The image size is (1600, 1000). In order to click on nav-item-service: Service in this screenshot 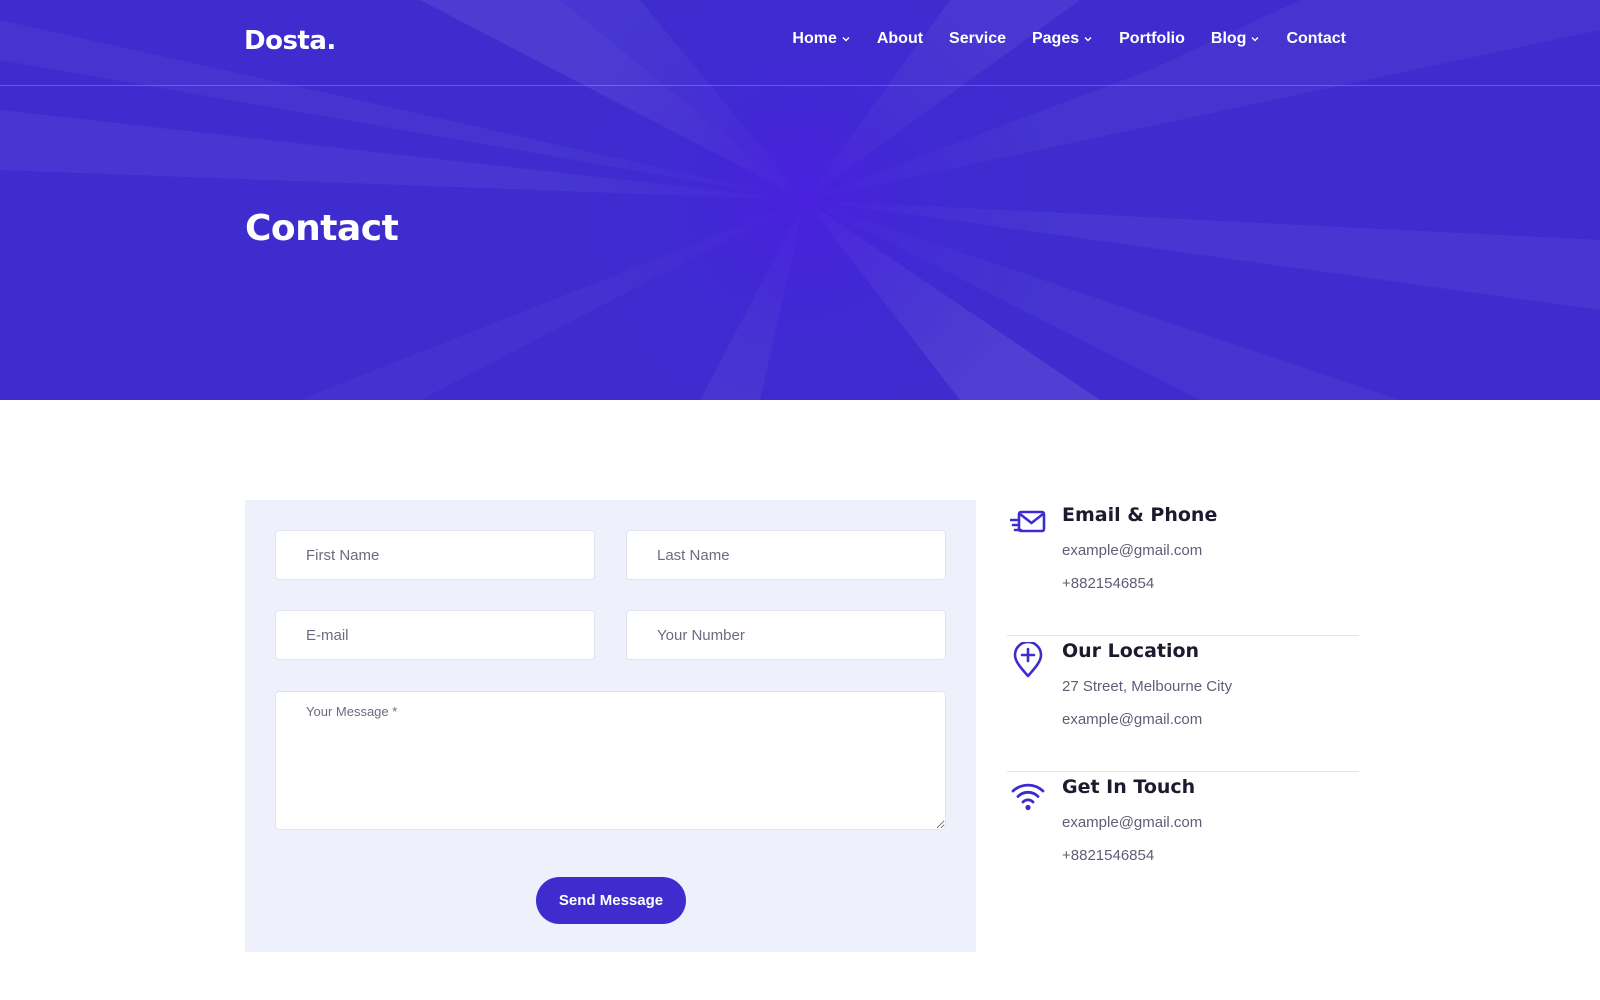, I will do `click(977, 39)`.